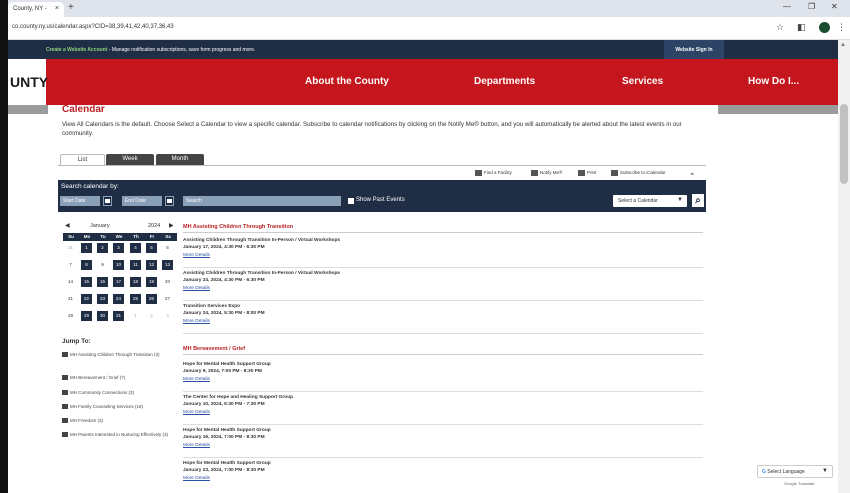  What do you see at coordinates (102, 316) in the screenshot?
I see `calendar-day: 30` at bounding box center [102, 316].